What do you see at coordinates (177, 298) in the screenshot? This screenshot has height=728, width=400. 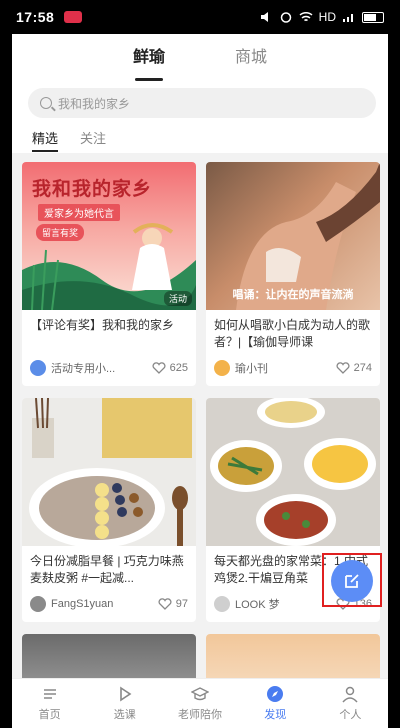 I see `image-tag: 活动` at bounding box center [177, 298].